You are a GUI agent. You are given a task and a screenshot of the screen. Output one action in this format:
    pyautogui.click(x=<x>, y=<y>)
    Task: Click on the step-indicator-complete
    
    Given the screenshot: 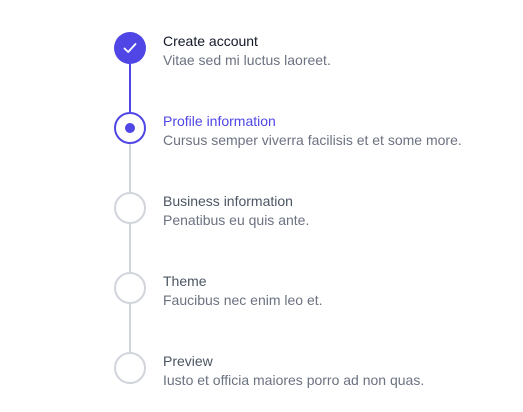 What is the action you would take?
    pyautogui.click(x=130, y=48)
    